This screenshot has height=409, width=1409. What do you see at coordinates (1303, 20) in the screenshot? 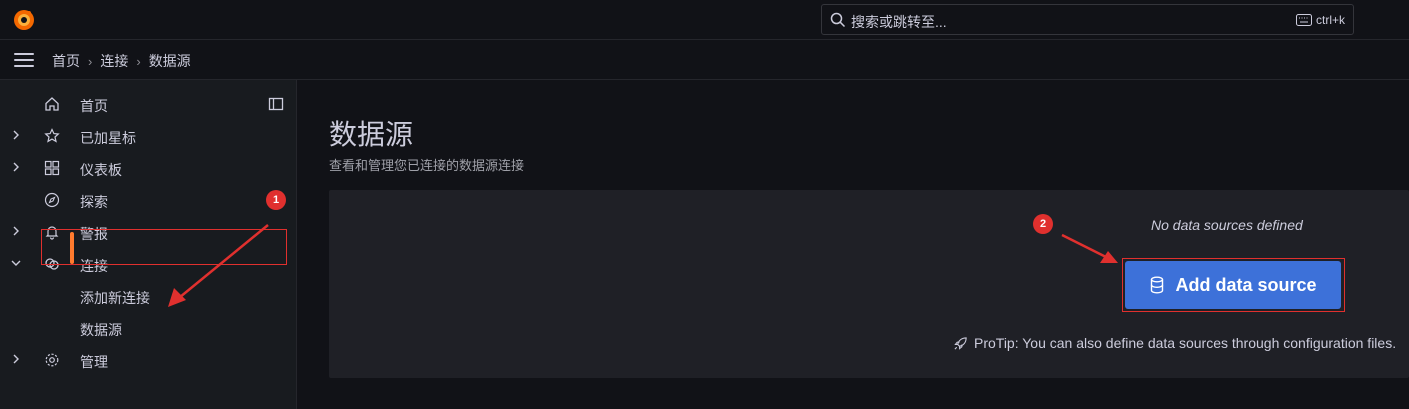
I see `keyboard-icon` at bounding box center [1303, 20].